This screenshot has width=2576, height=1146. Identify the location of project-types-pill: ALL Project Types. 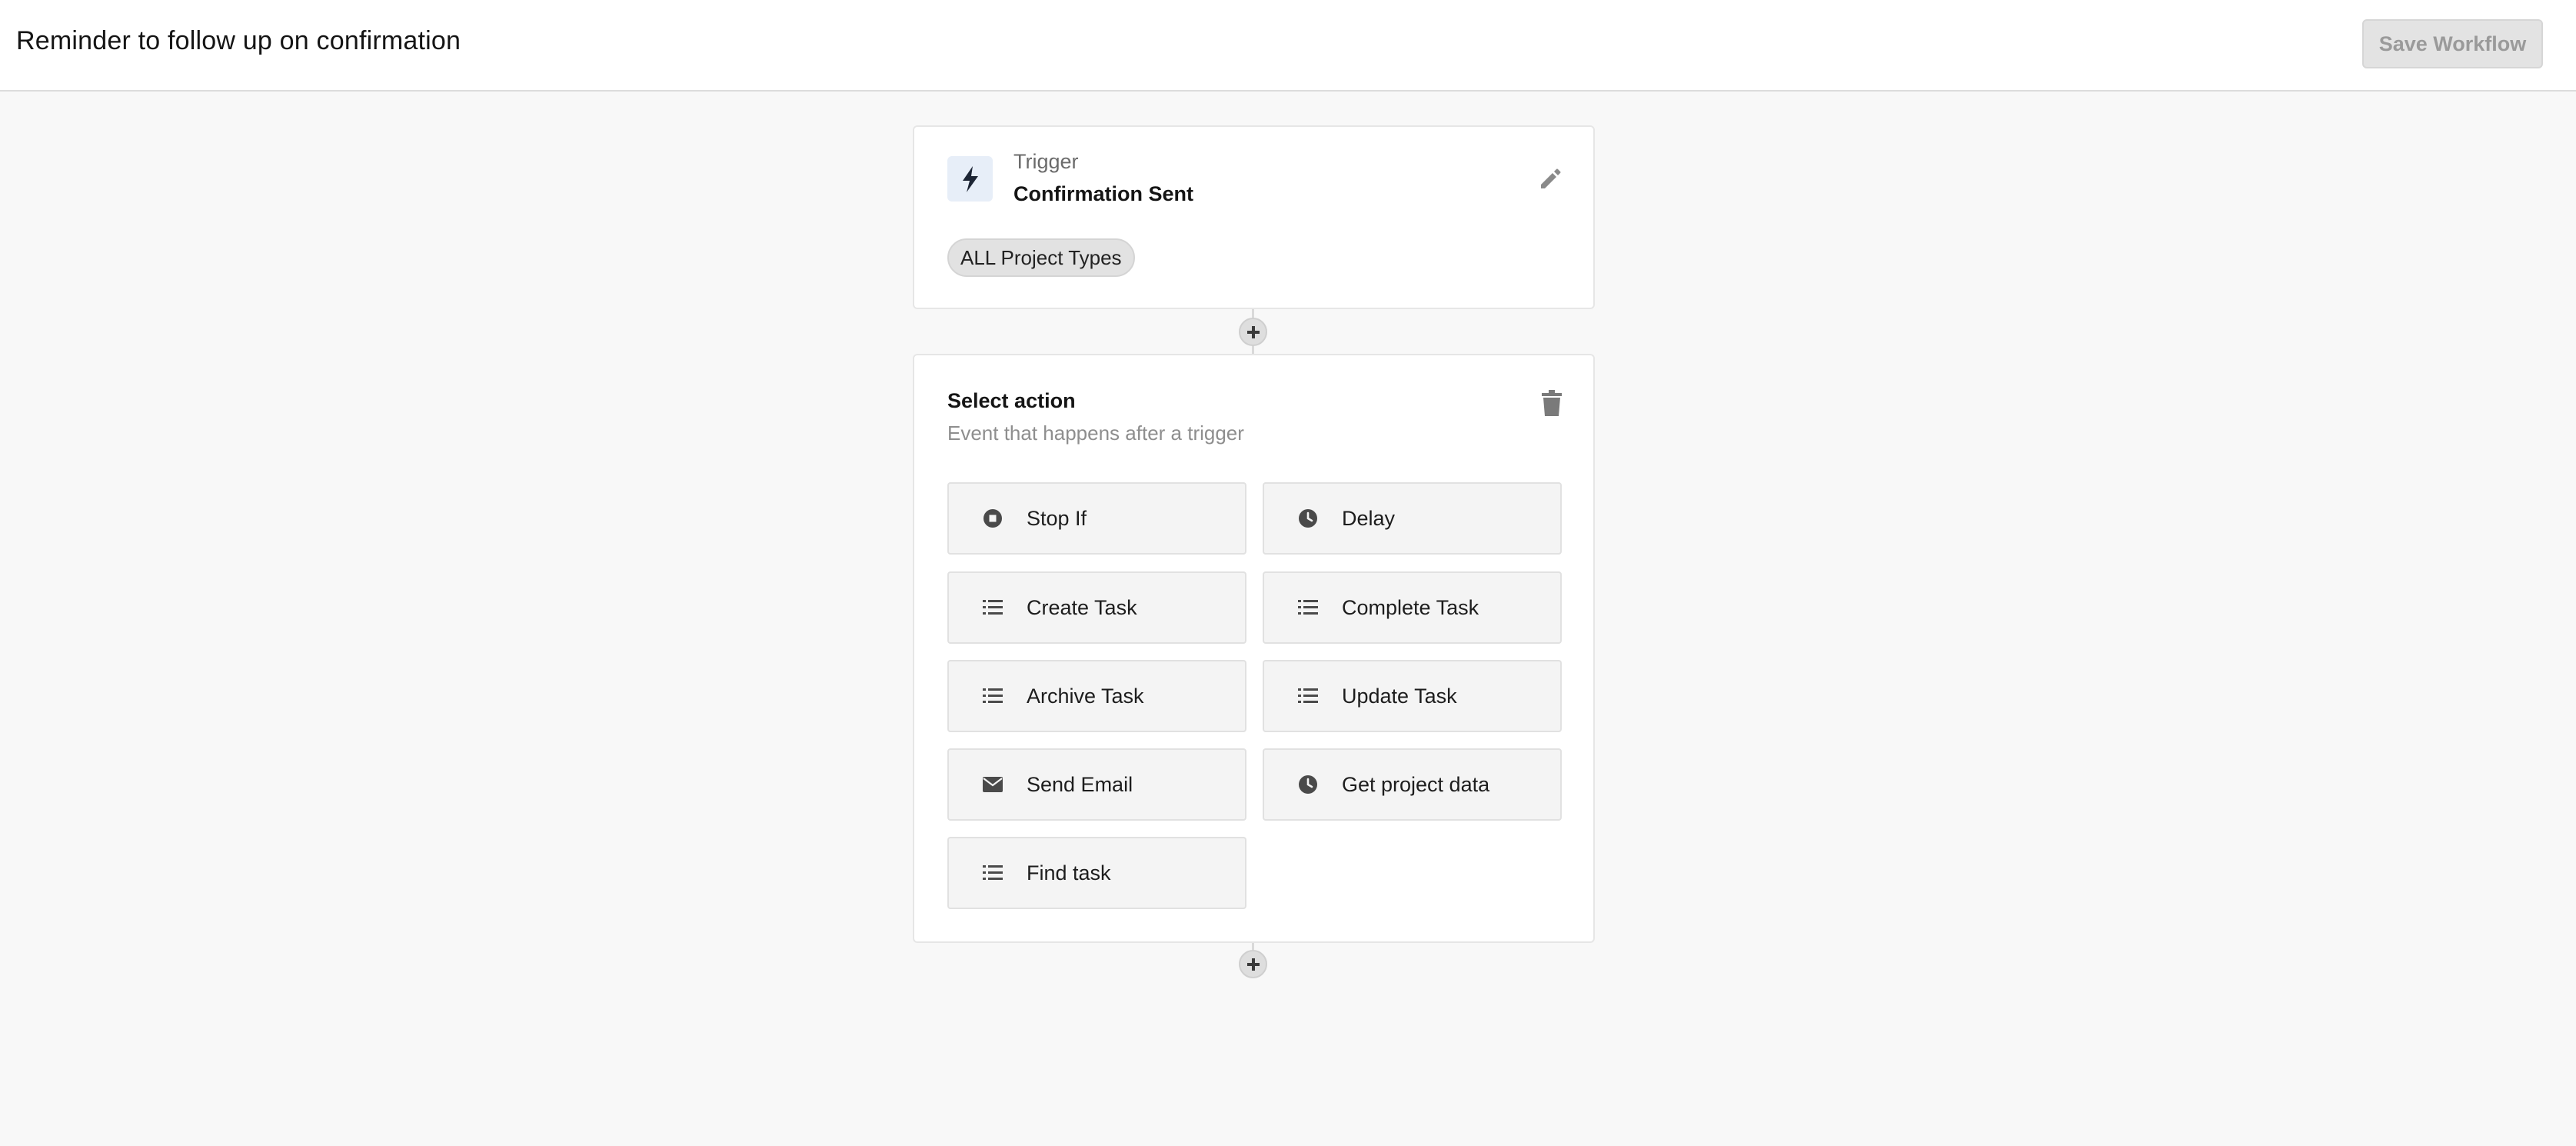
(1041, 257).